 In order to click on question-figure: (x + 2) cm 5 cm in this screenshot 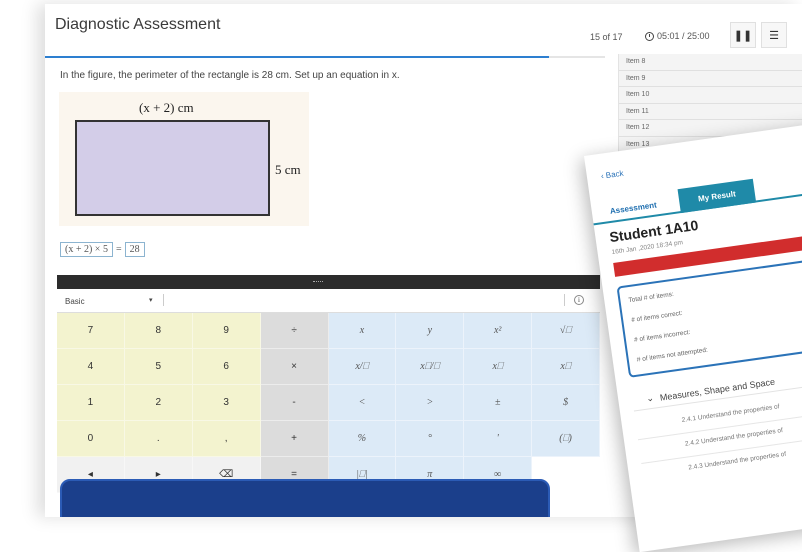, I will do `click(184, 159)`.